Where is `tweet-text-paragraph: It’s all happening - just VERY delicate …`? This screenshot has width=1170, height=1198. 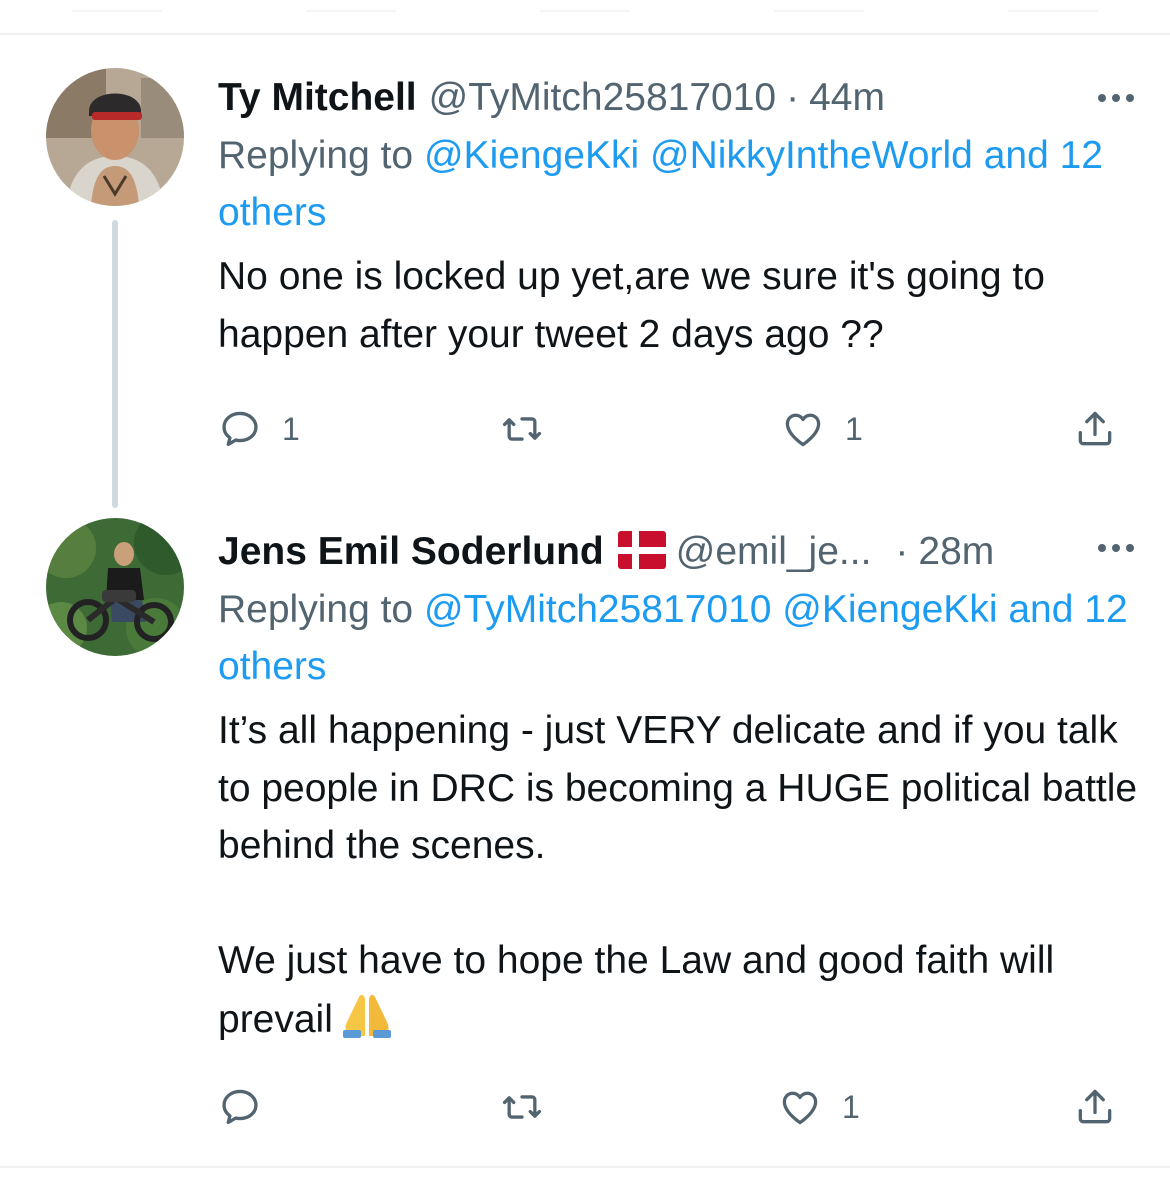 tweet-text-paragraph: It’s all happening - just VERY delicate … is located at coordinates (678, 788).